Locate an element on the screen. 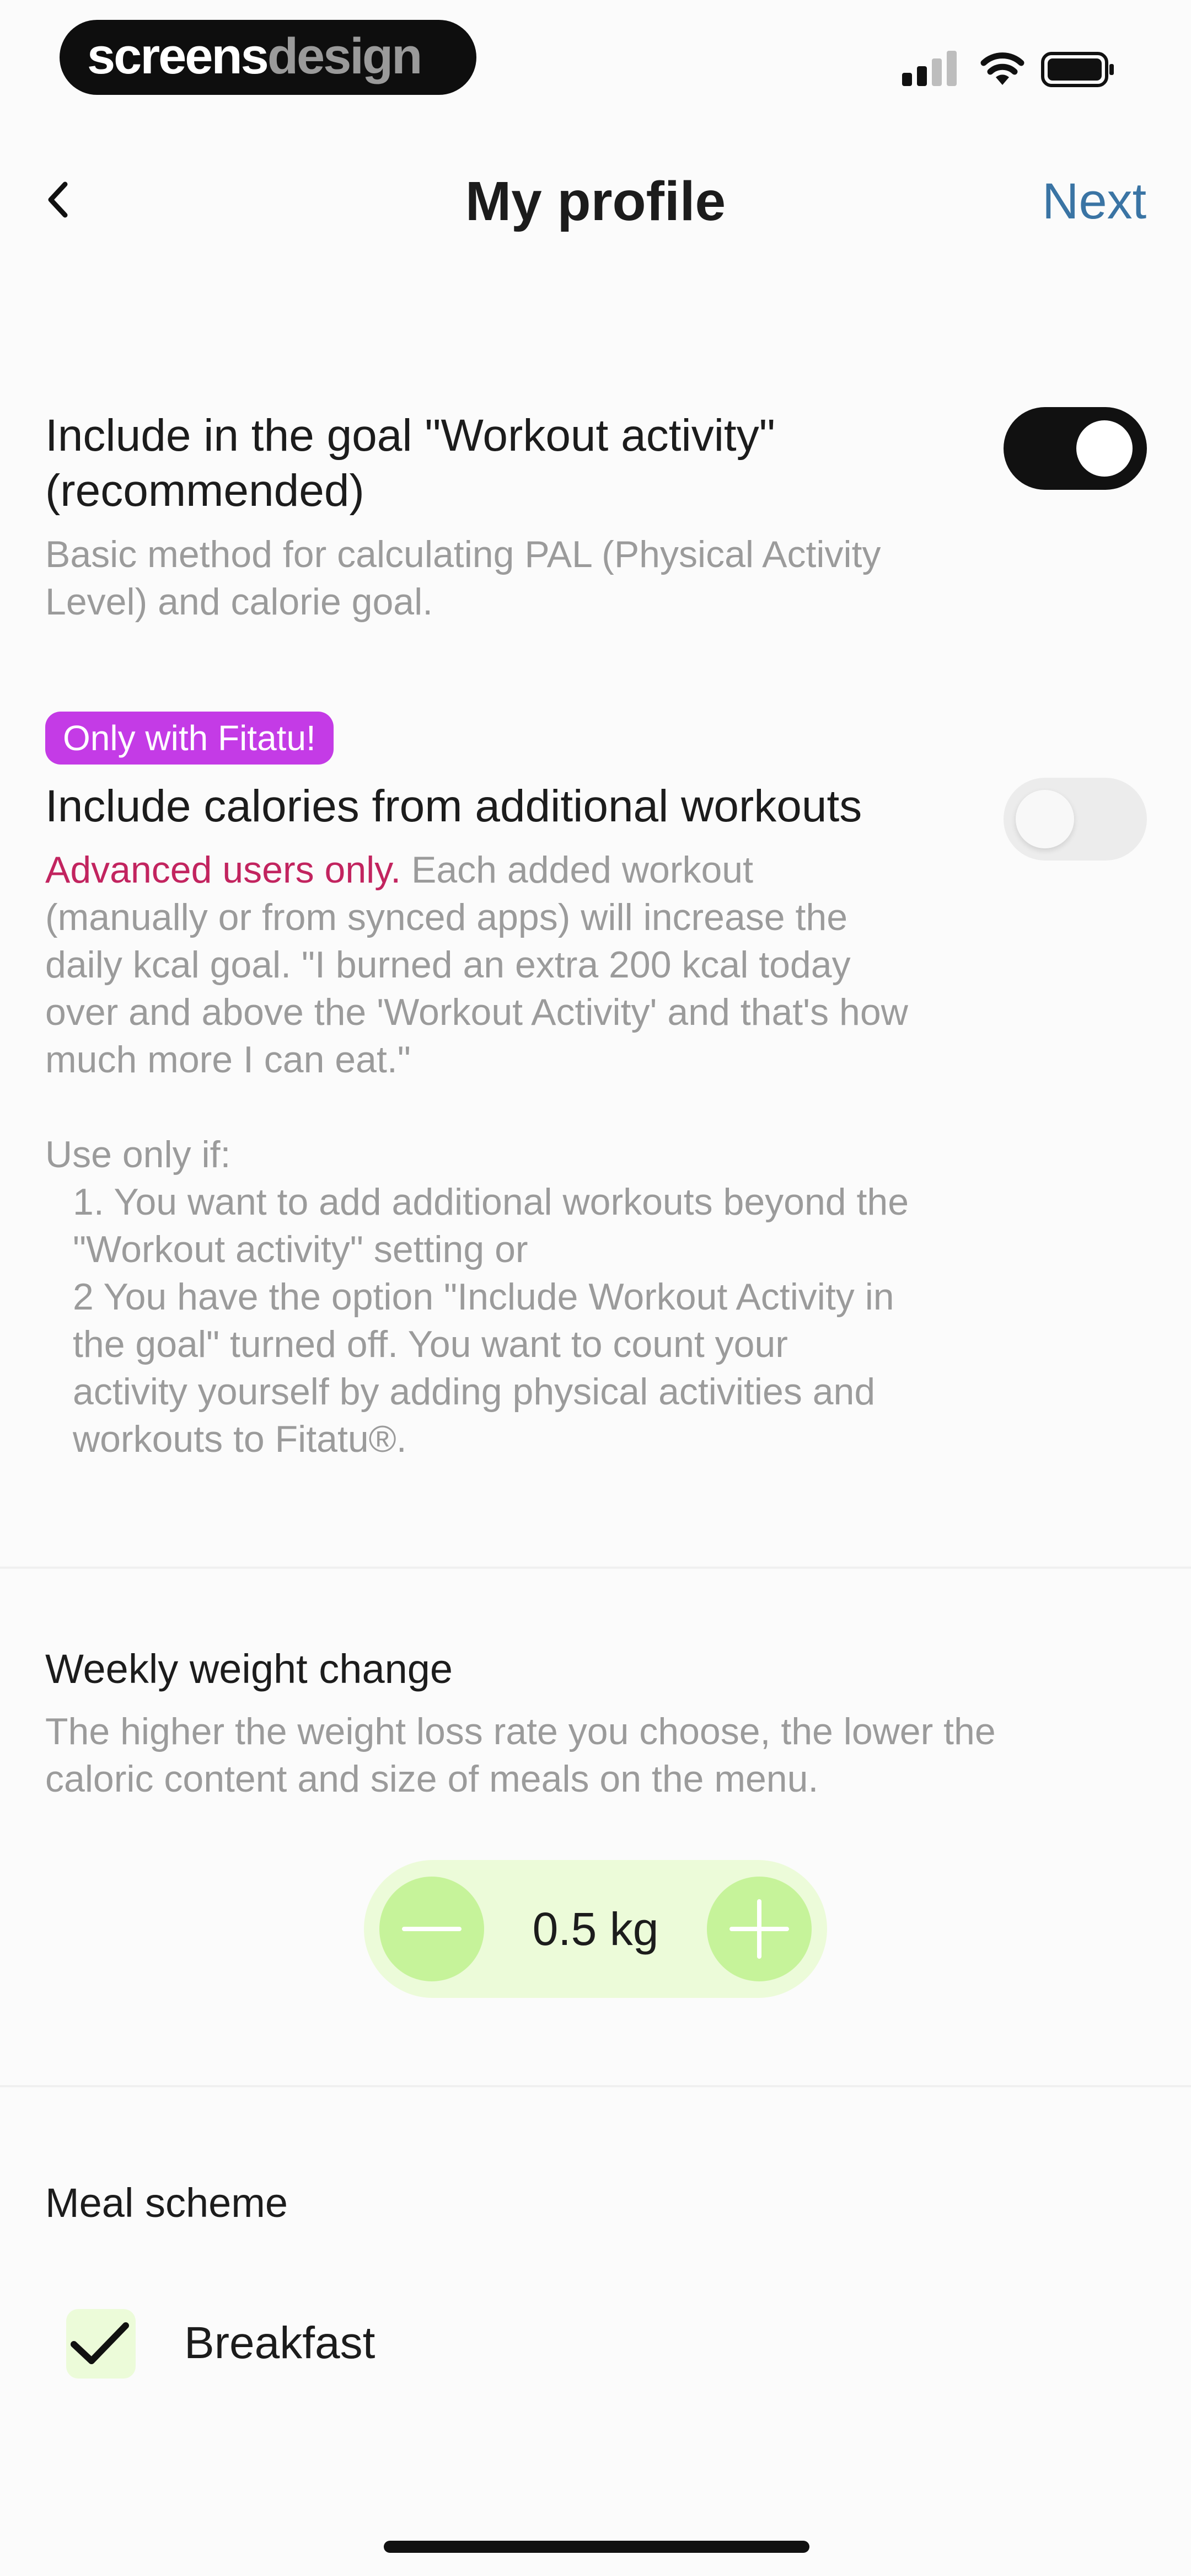 Image resolution: width=1191 pixels, height=2576 pixels. home-indicator is located at coordinates (596, 2547).